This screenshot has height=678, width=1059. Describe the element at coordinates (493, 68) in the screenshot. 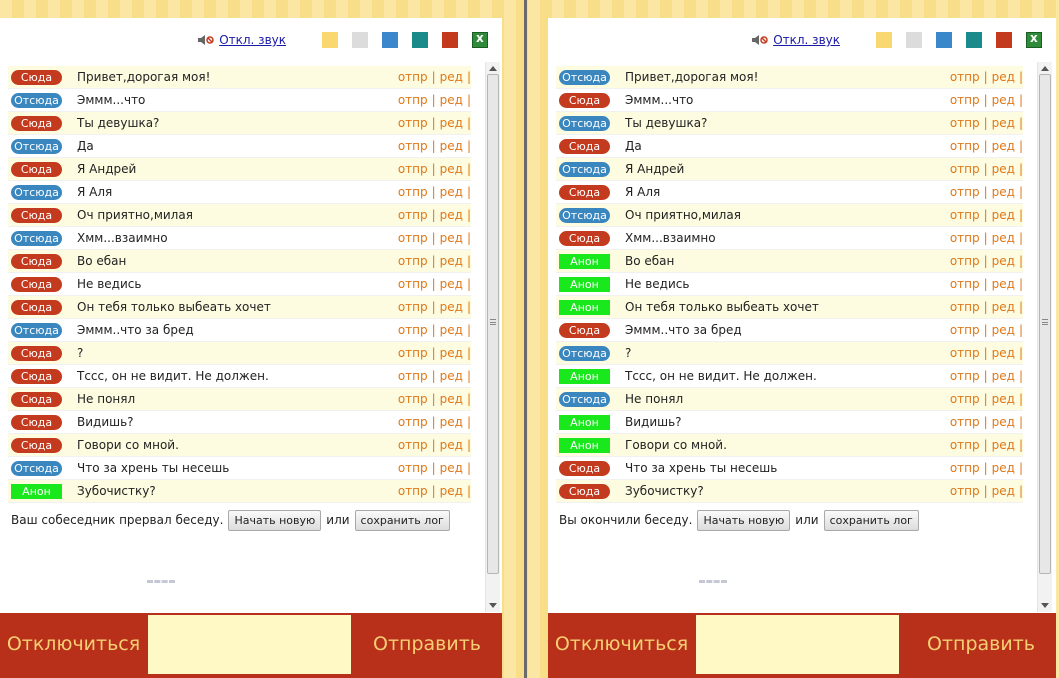

I see `scroll-up-icon` at that location.